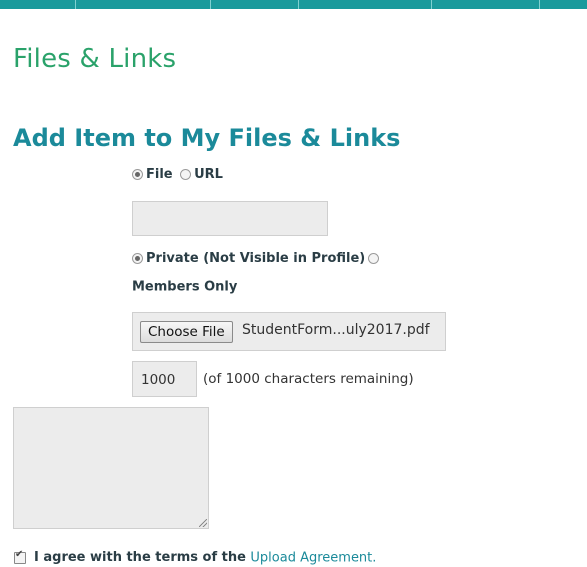 This screenshot has height=567, width=587. What do you see at coordinates (374, 558) in the screenshot?
I see `agree-period: .` at bounding box center [374, 558].